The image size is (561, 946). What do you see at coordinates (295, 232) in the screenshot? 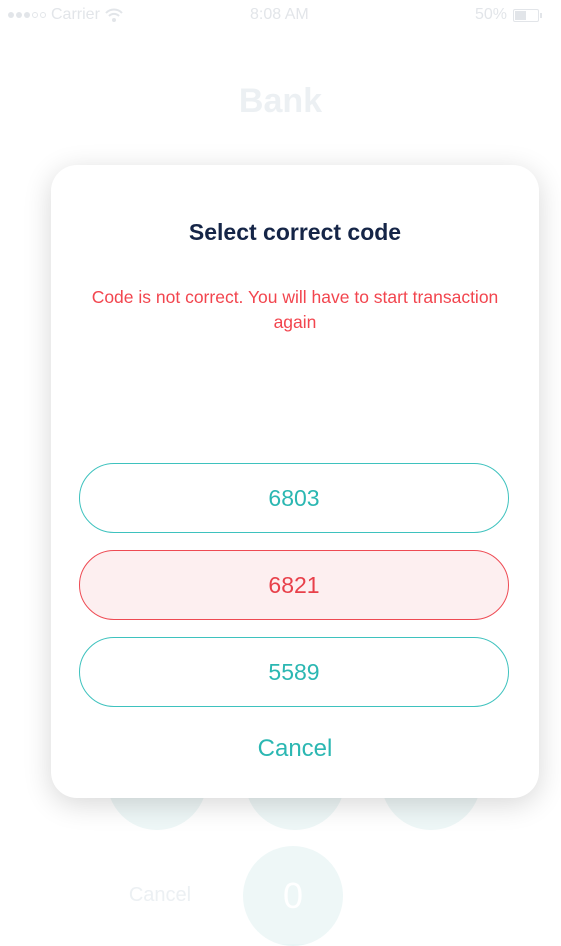
I see `dialog-title: Select correct code` at bounding box center [295, 232].